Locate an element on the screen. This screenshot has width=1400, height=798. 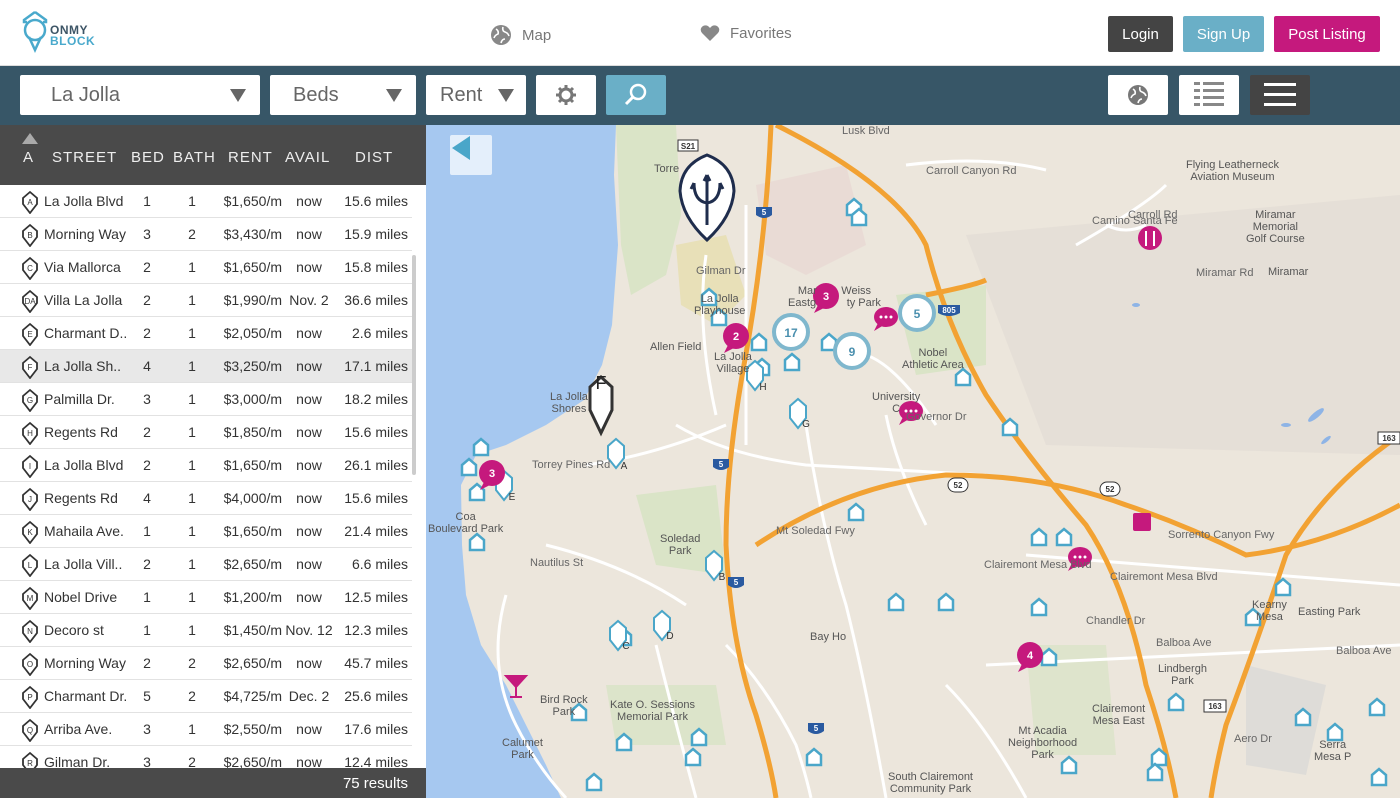
table-row: K Mahaila Ave. 1 1 $1,650/m now 21.4 miles is located at coordinates (206, 531).